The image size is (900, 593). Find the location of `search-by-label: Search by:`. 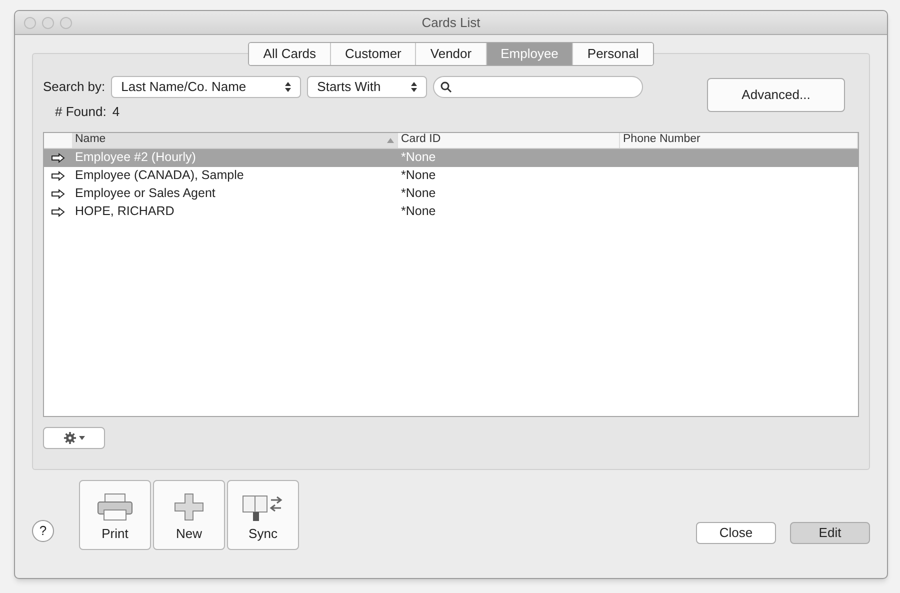

search-by-label: Search by: is located at coordinates (74, 87).